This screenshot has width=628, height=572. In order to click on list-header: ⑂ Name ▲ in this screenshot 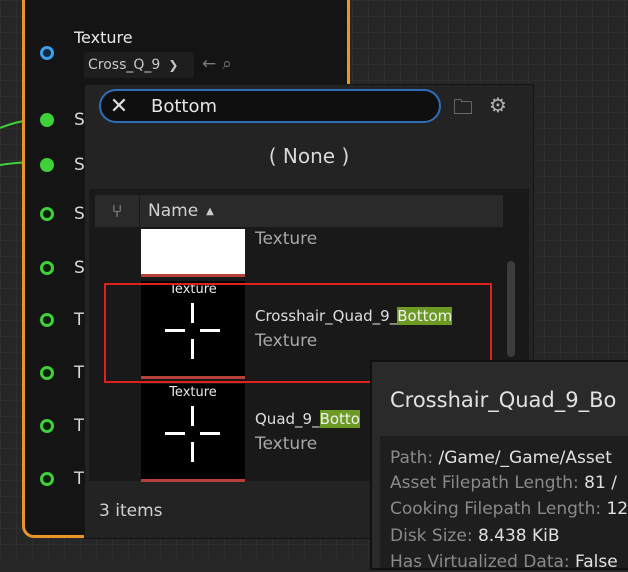, I will do `click(299, 211)`.